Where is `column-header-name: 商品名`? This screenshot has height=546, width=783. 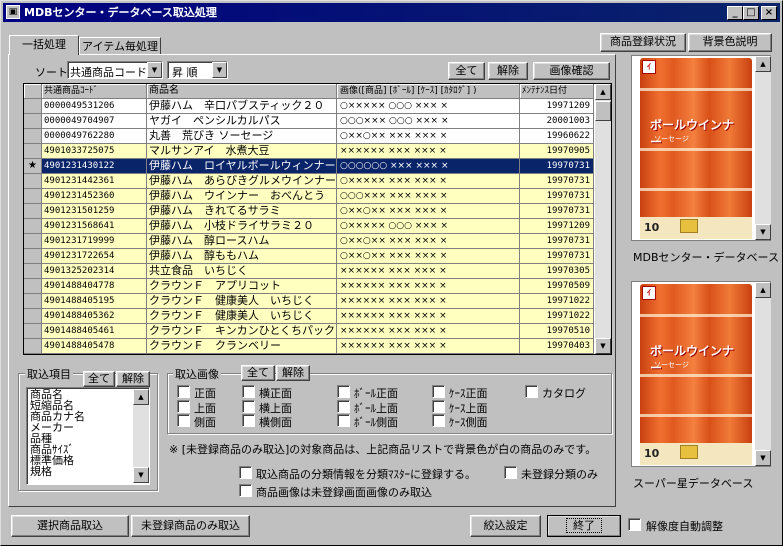
column-header-name: 商品名 is located at coordinates (242, 91).